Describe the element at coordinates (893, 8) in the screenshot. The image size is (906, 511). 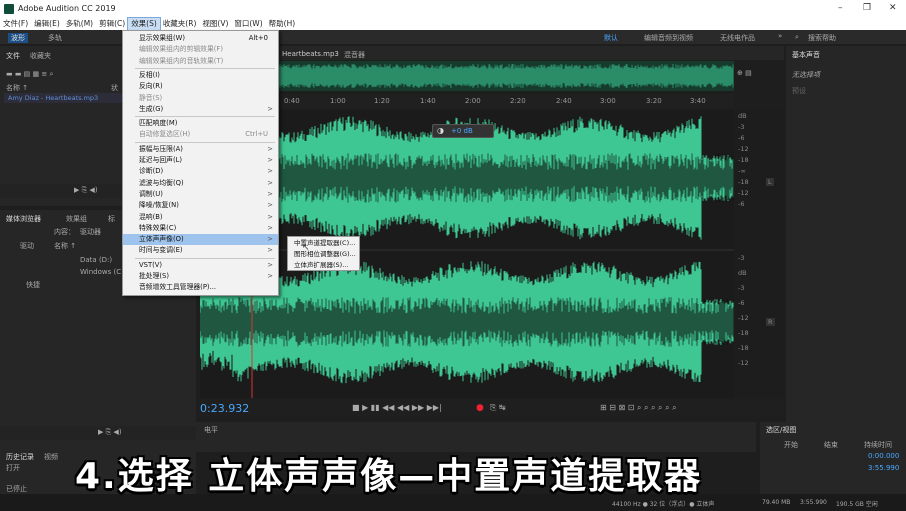
I see `close-button: ✕` at that location.